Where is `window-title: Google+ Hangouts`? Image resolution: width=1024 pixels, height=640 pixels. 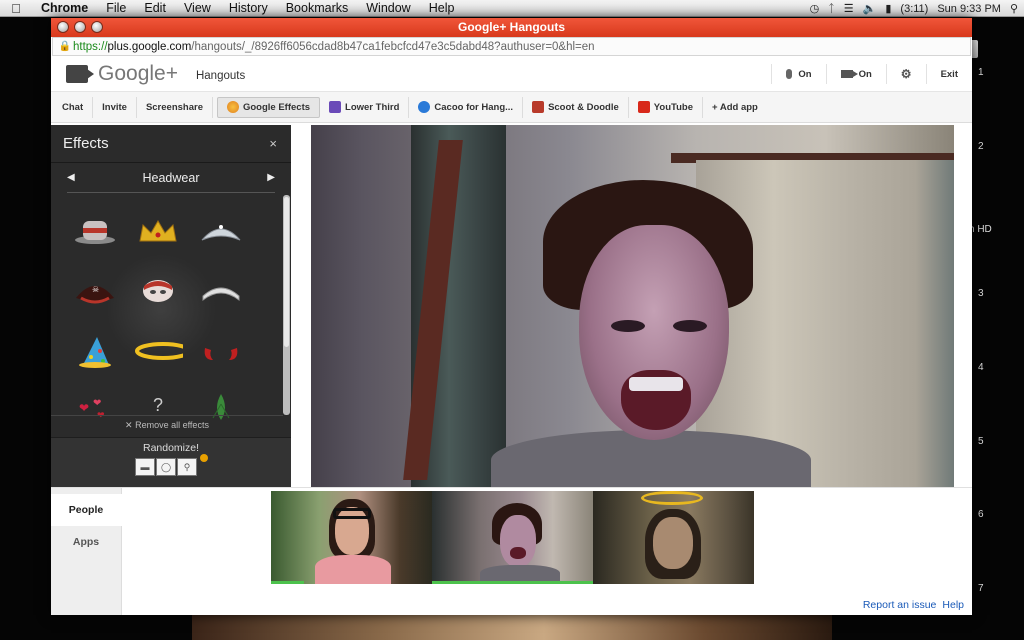
window-title: Google+ Hangouts is located at coordinates (511, 27).